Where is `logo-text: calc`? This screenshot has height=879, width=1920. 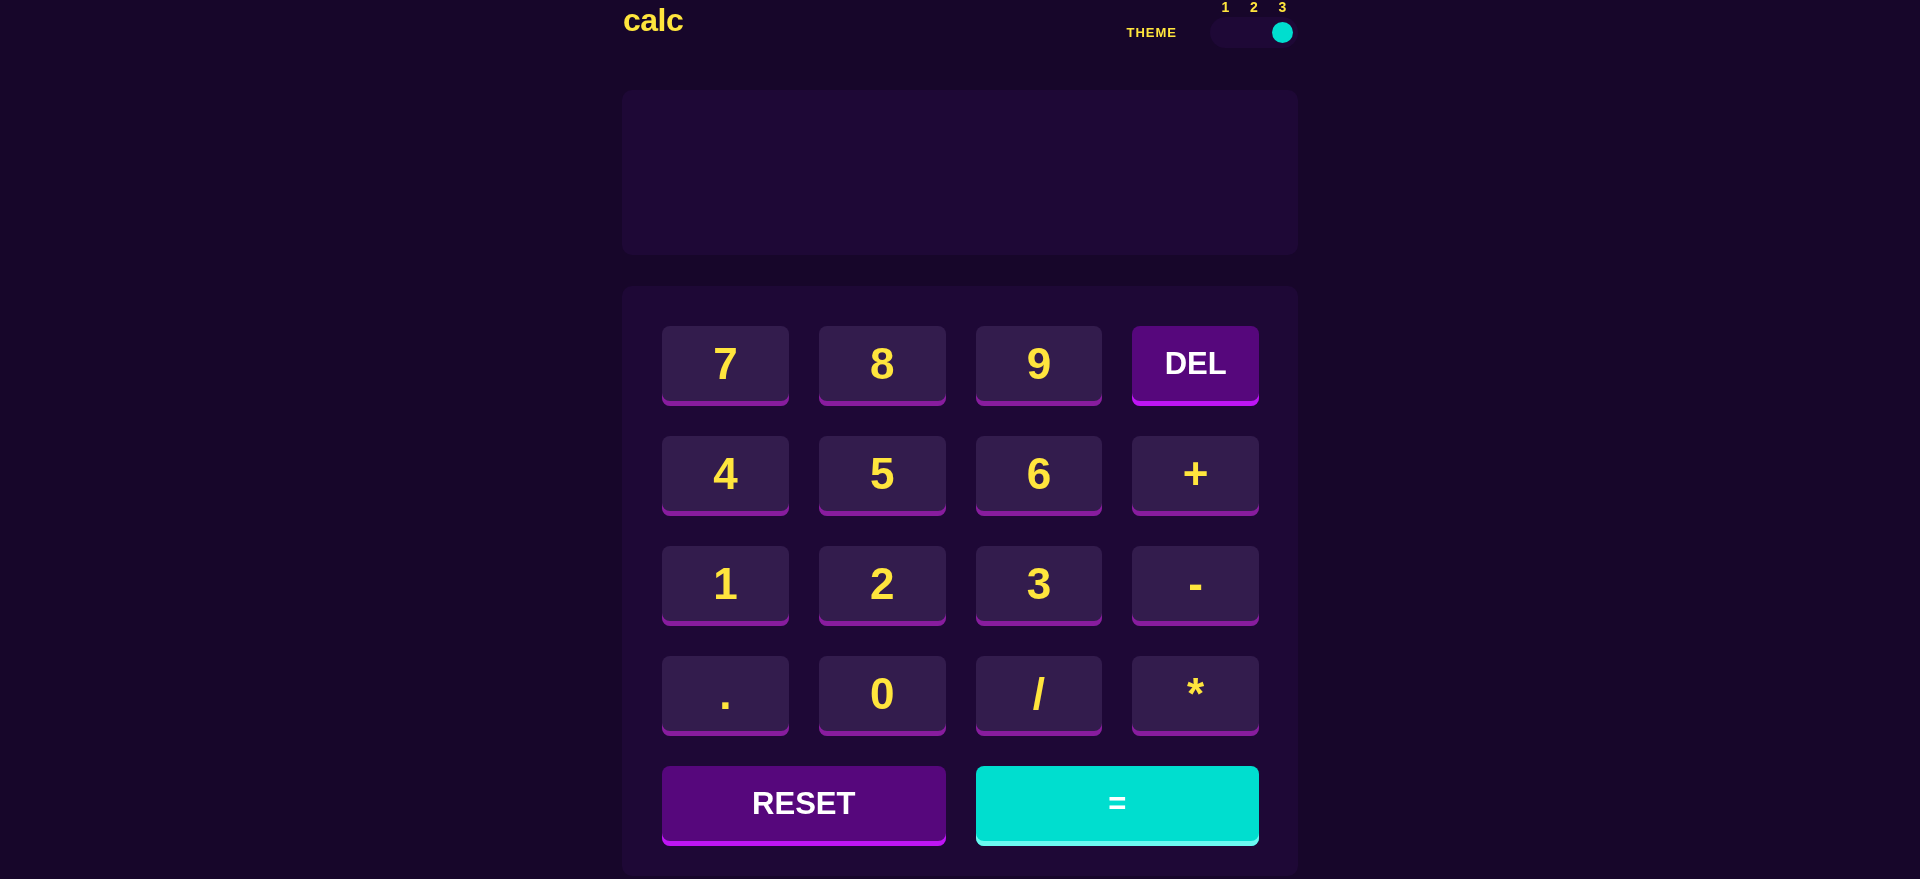 logo-text: calc is located at coordinates (653, 20).